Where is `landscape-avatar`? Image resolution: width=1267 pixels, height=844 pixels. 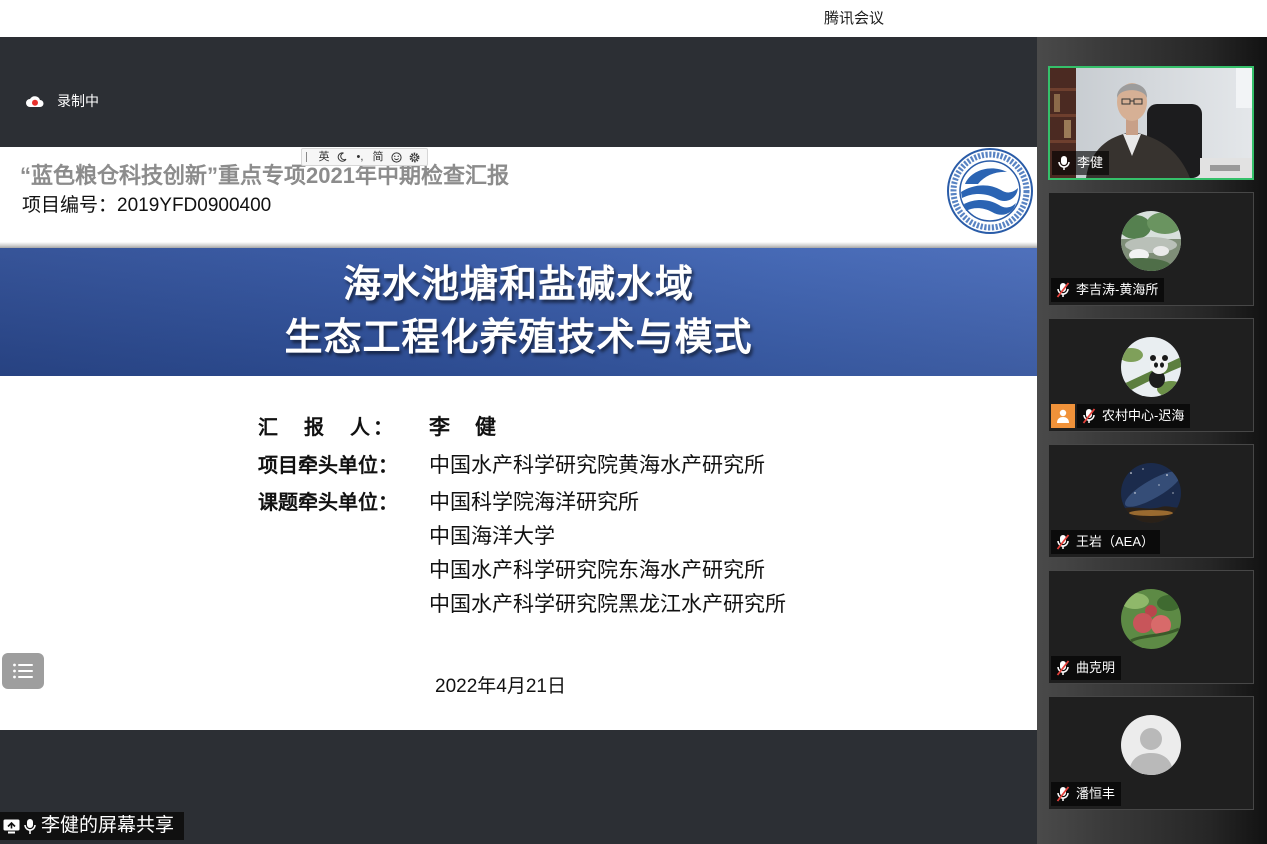 landscape-avatar is located at coordinates (1151, 241).